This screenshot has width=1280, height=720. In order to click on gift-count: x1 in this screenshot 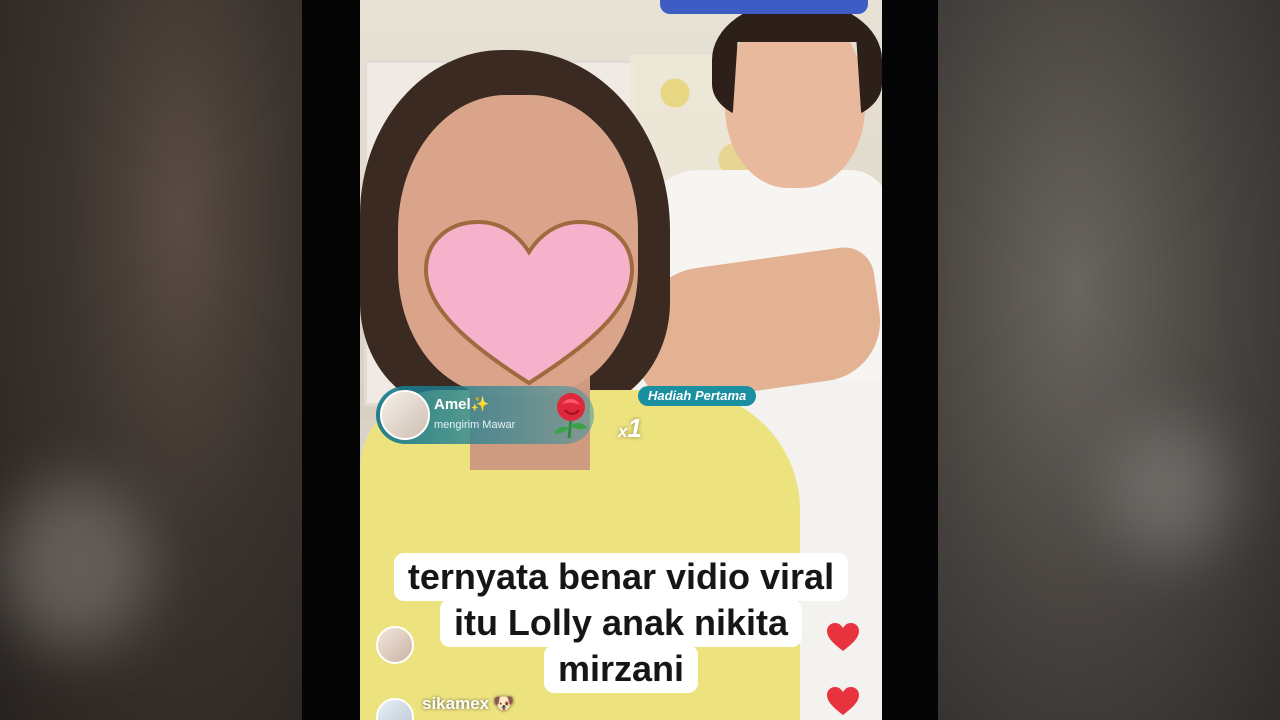, I will do `click(630, 428)`.